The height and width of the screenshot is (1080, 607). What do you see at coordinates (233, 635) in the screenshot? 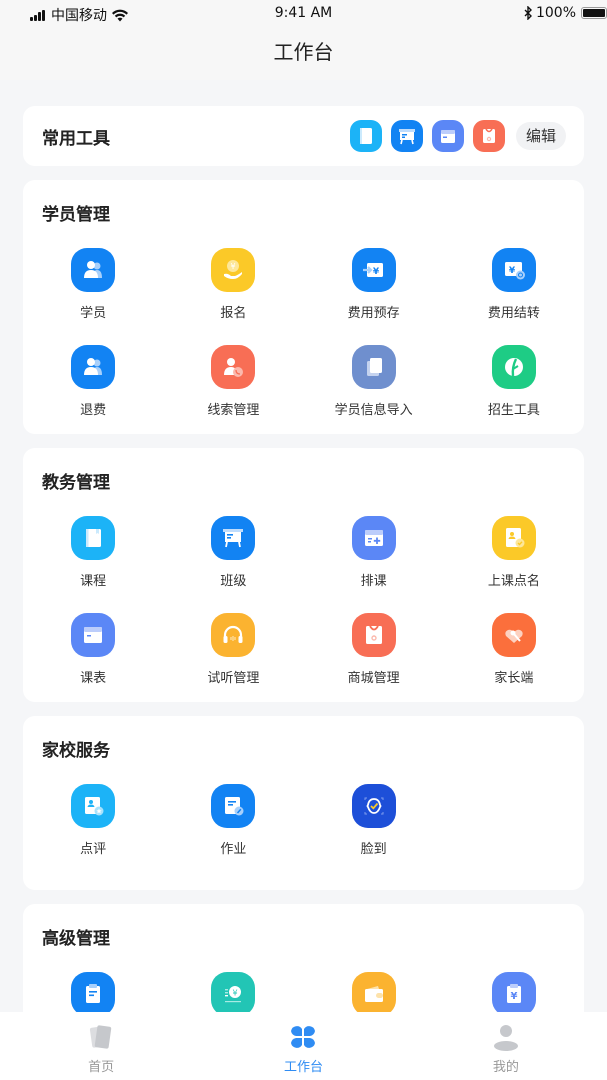
I see `trial-headphones-icon` at bounding box center [233, 635].